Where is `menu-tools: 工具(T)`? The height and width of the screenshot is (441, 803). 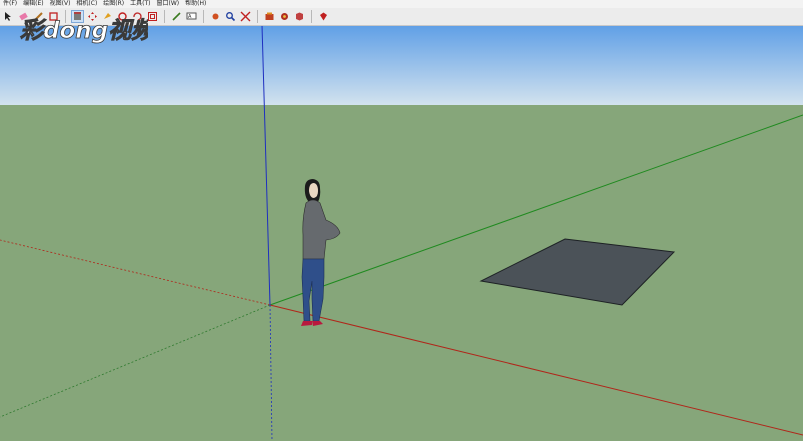
menu-tools: 工具(T) is located at coordinates (140, 4).